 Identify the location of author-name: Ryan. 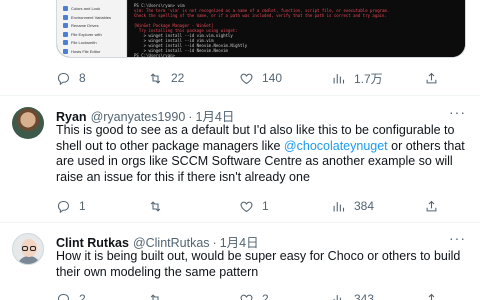
(71, 117).